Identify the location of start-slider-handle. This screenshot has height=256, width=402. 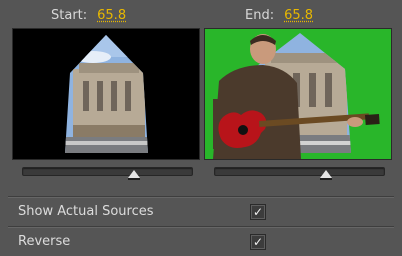
(134, 175).